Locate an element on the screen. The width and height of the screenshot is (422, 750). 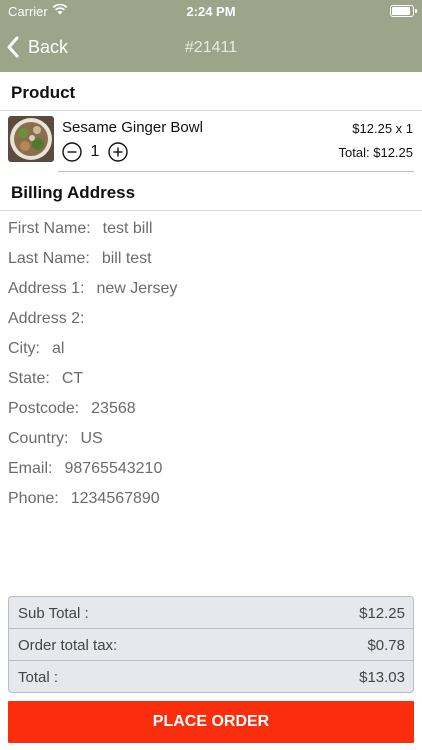
field-value: al is located at coordinates (58, 348).